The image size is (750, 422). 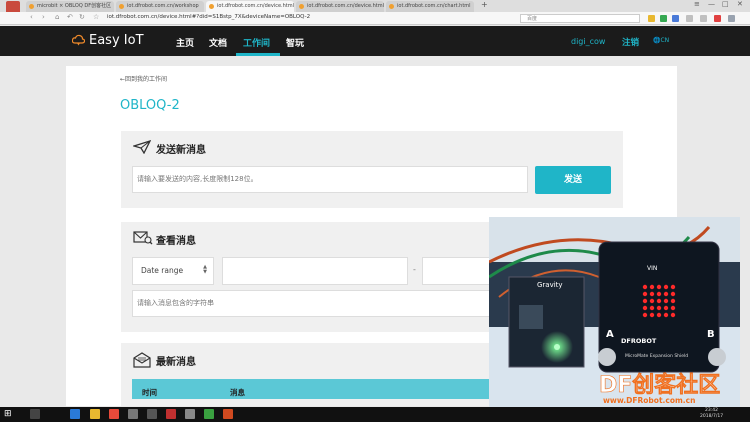 What do you see at coordinates (315, 271) in the screenshot?
I see `start-date-input` at bounding box center [315, 271].